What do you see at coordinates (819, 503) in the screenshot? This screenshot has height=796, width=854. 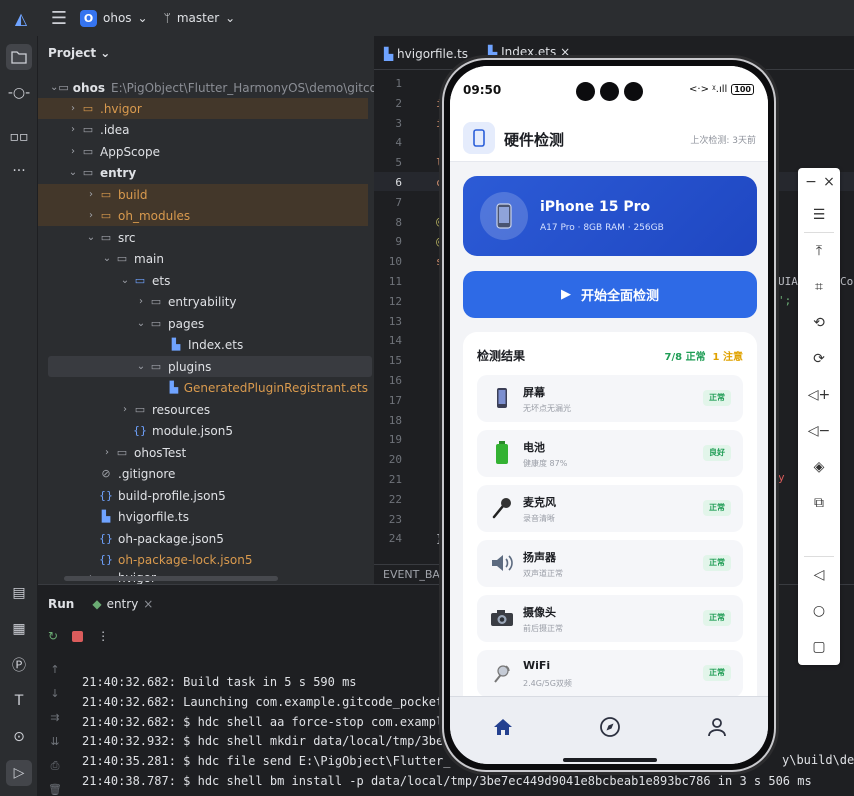 I see `multi-device-icon: ⧉` at bounding box center [819, 503].